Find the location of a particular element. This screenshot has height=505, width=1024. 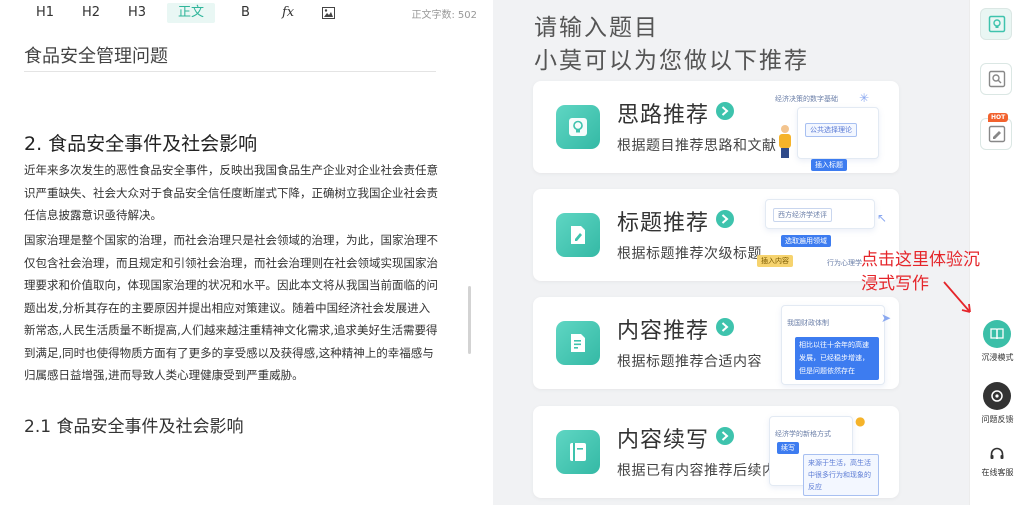

lightbulb-icon is located at coordinates (578, 127).